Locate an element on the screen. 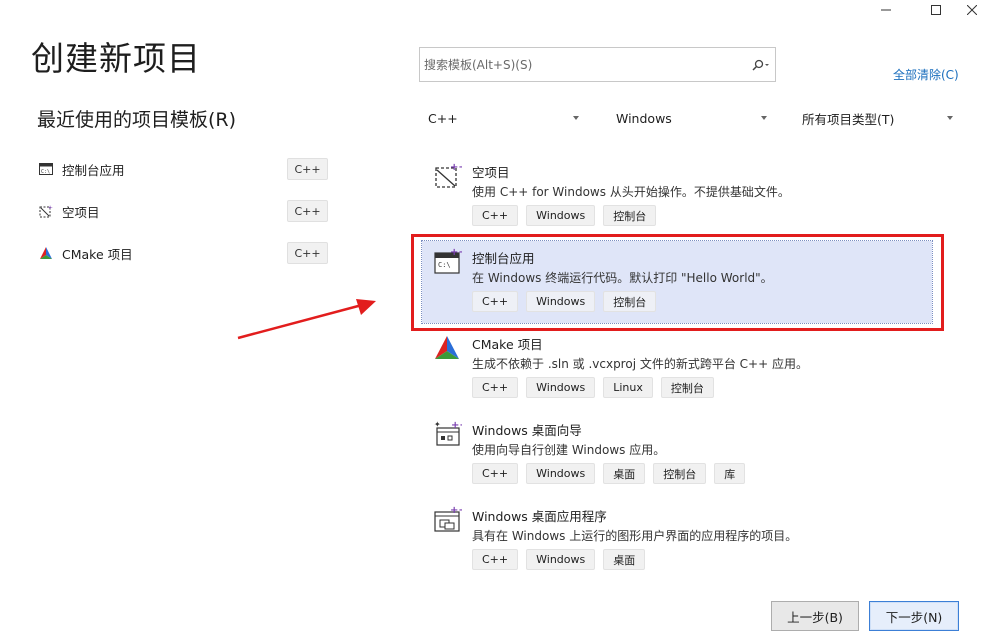  template-title: Windows 桌面应用程序 is located at coordinates (539, 516).